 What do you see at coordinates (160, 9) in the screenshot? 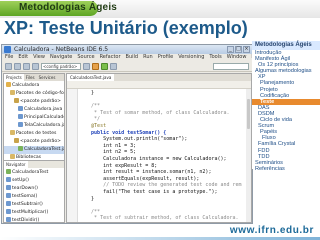
I see `top-banner: Metodologias Ágeis` at bounding box center [160, 9].